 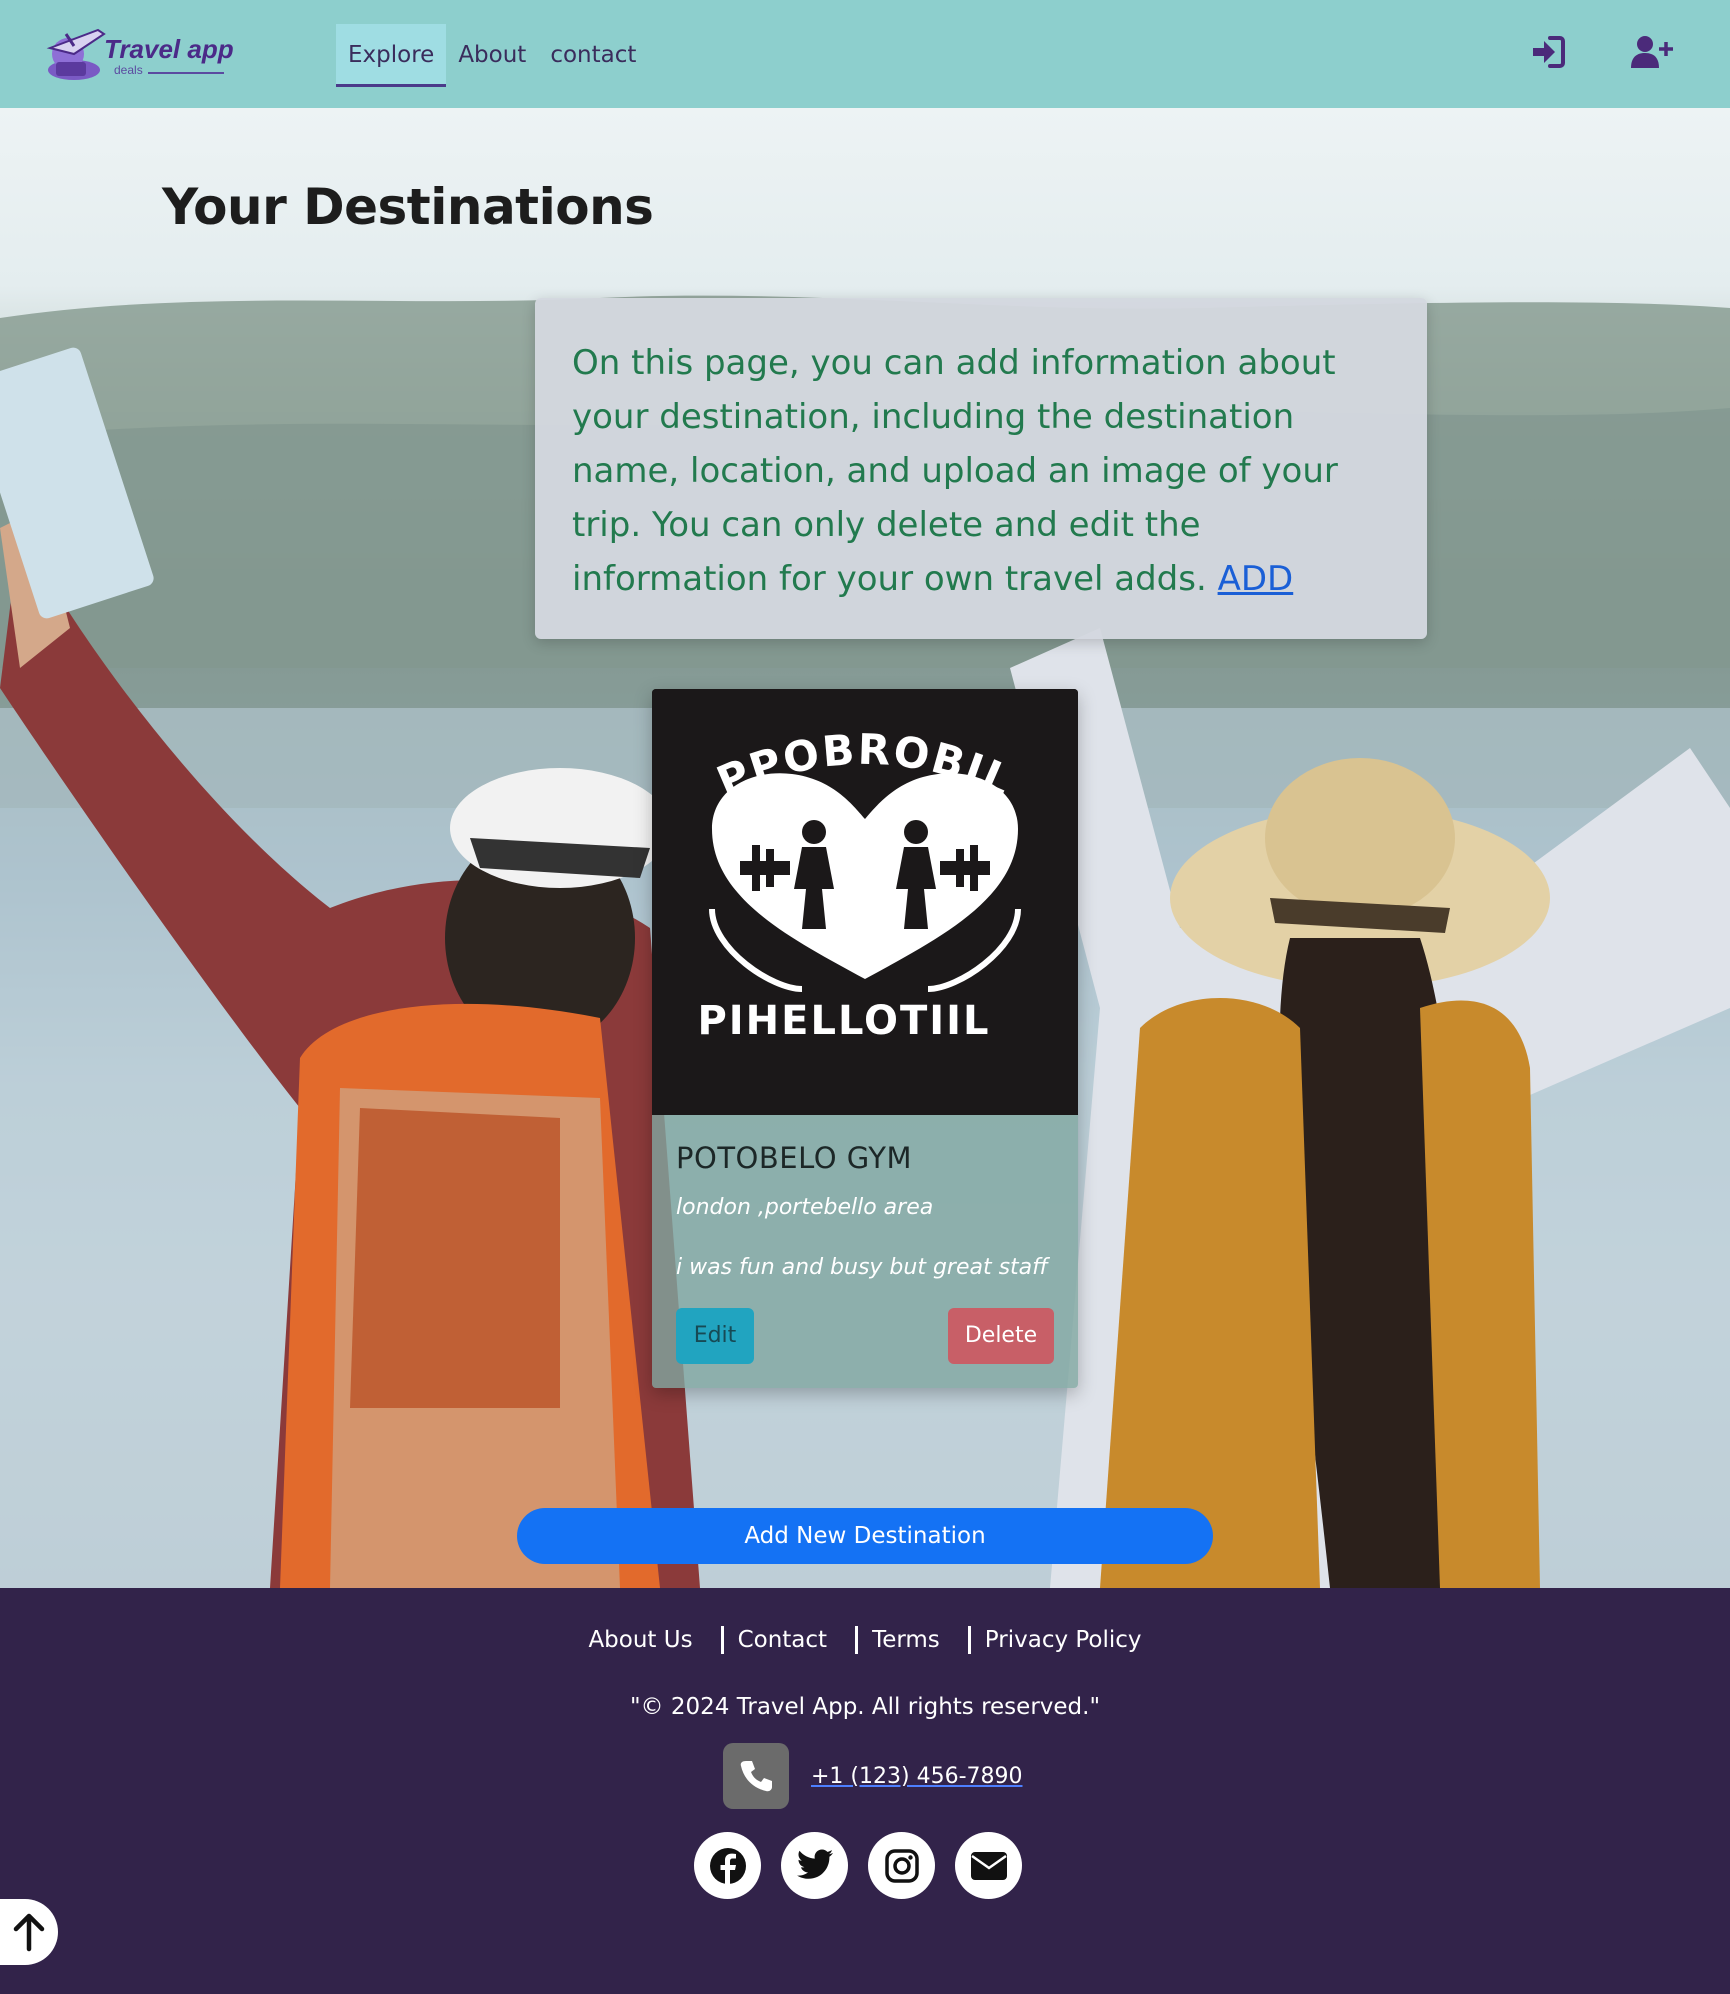 What do you see at coordinates (782, 1640) in the screenshot?
I see `footer-link-contact: Contact` at bounding box center [782, 1640].